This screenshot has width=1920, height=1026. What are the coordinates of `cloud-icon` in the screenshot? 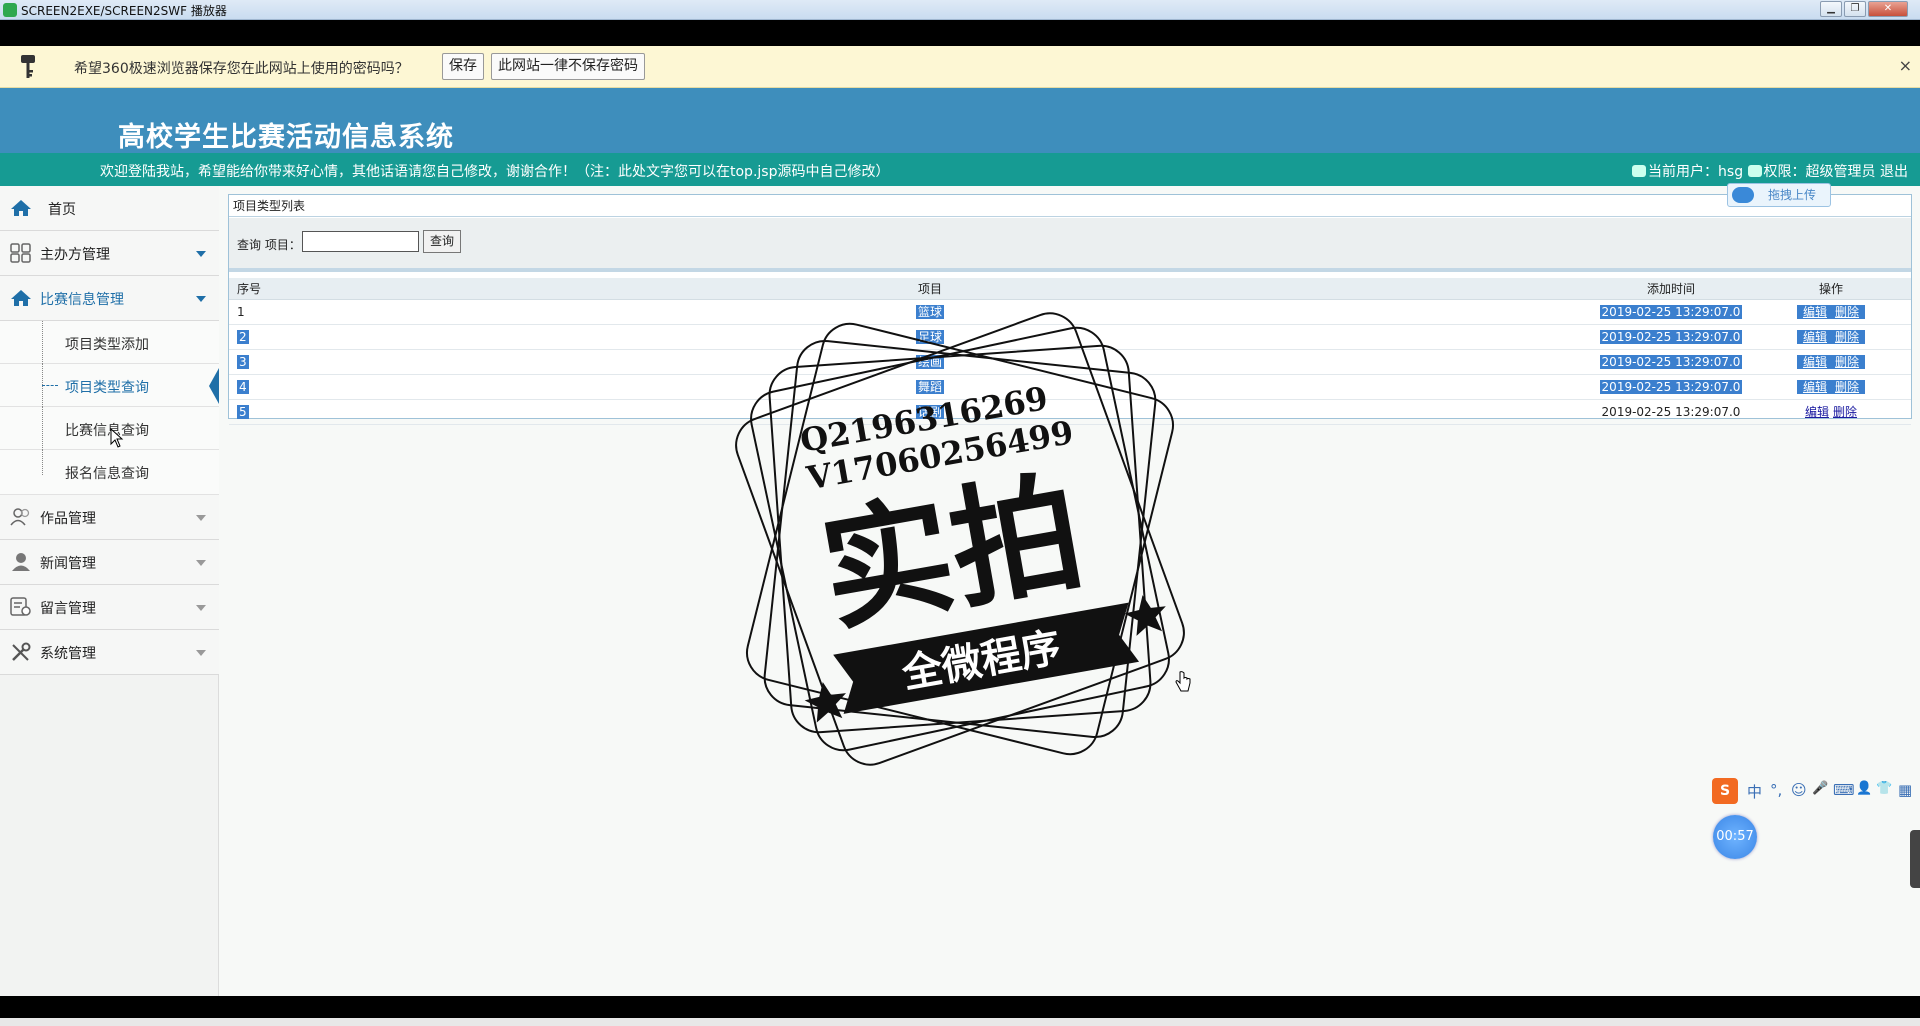 It's located at (1743, 195).